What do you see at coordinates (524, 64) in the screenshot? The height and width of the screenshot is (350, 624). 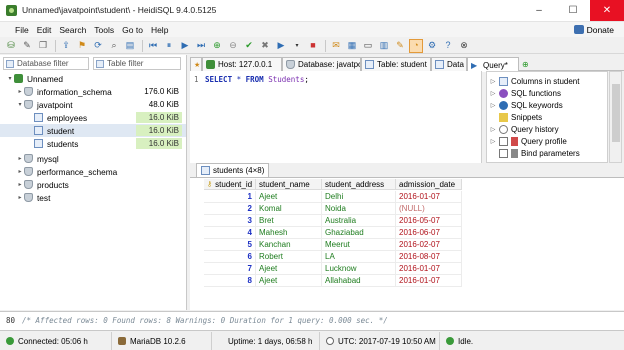 I see `add-tab-icon: ⊕` at bounding box center [524, 64].